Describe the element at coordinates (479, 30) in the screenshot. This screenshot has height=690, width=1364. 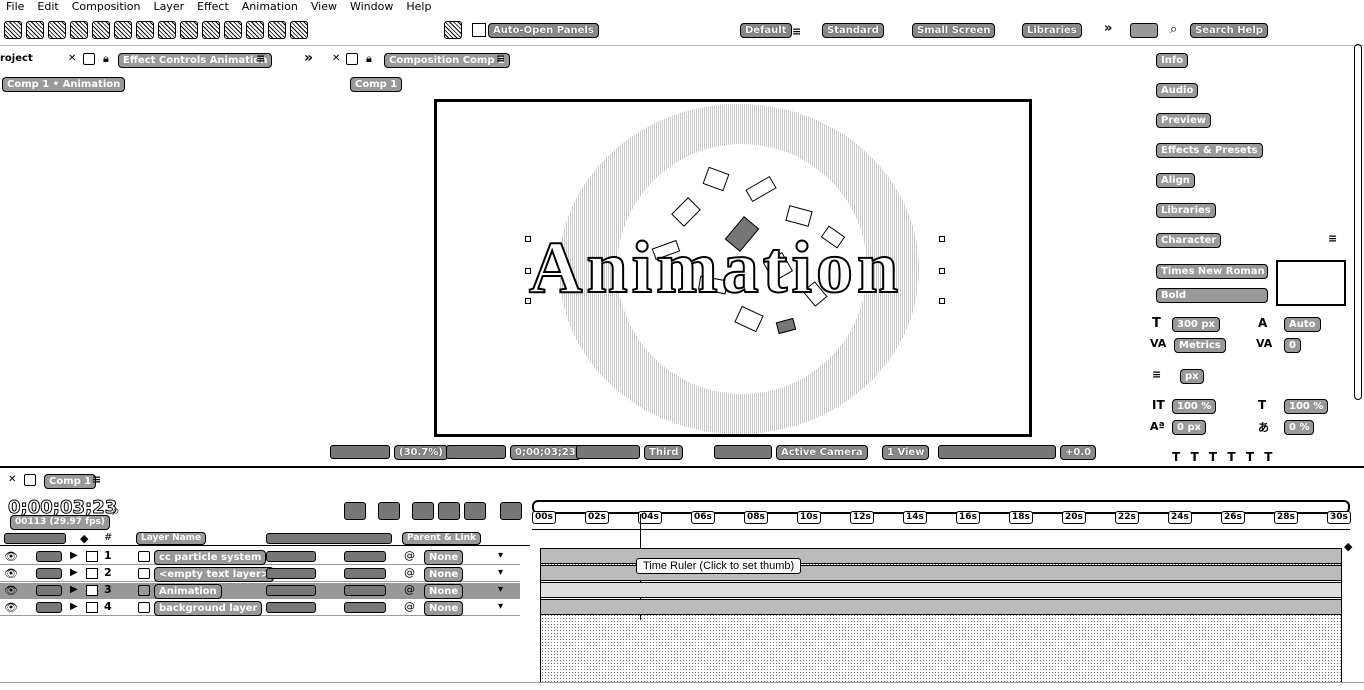
I see `auto-open-panels-checkbox` at that location.